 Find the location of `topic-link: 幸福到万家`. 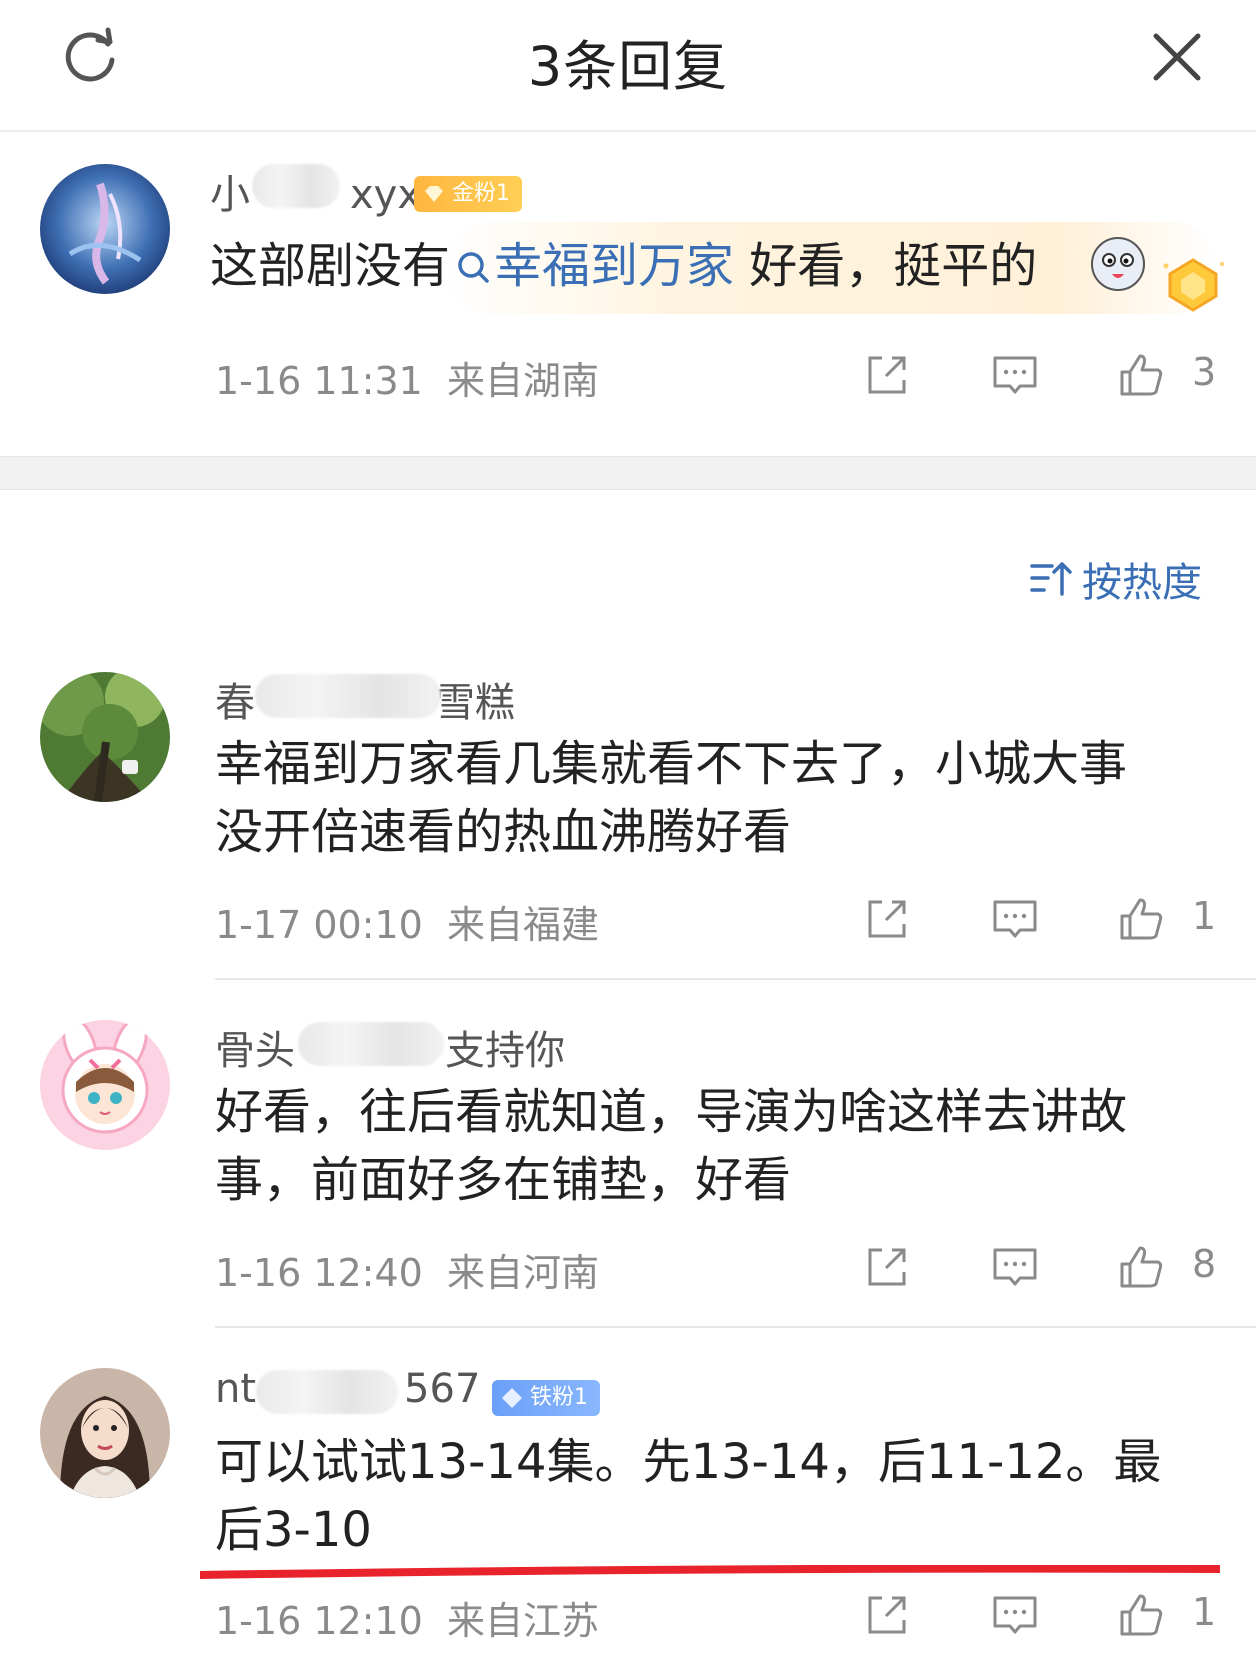

topic-link: 幸福到万家 is located at coordinates (592, 266).